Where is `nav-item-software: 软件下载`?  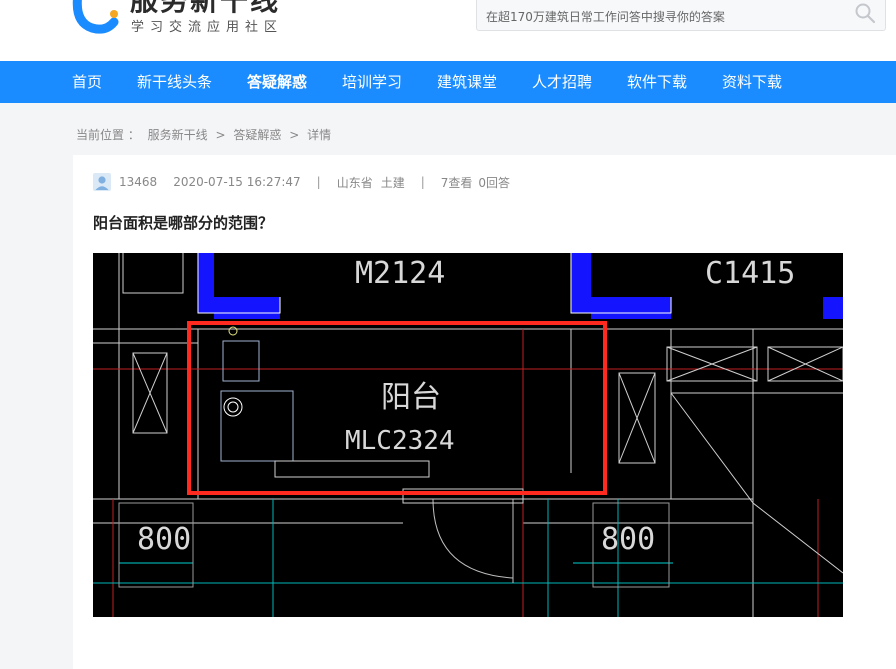 nav-item-software: 软件下载 is located at coordinates (657, 82).